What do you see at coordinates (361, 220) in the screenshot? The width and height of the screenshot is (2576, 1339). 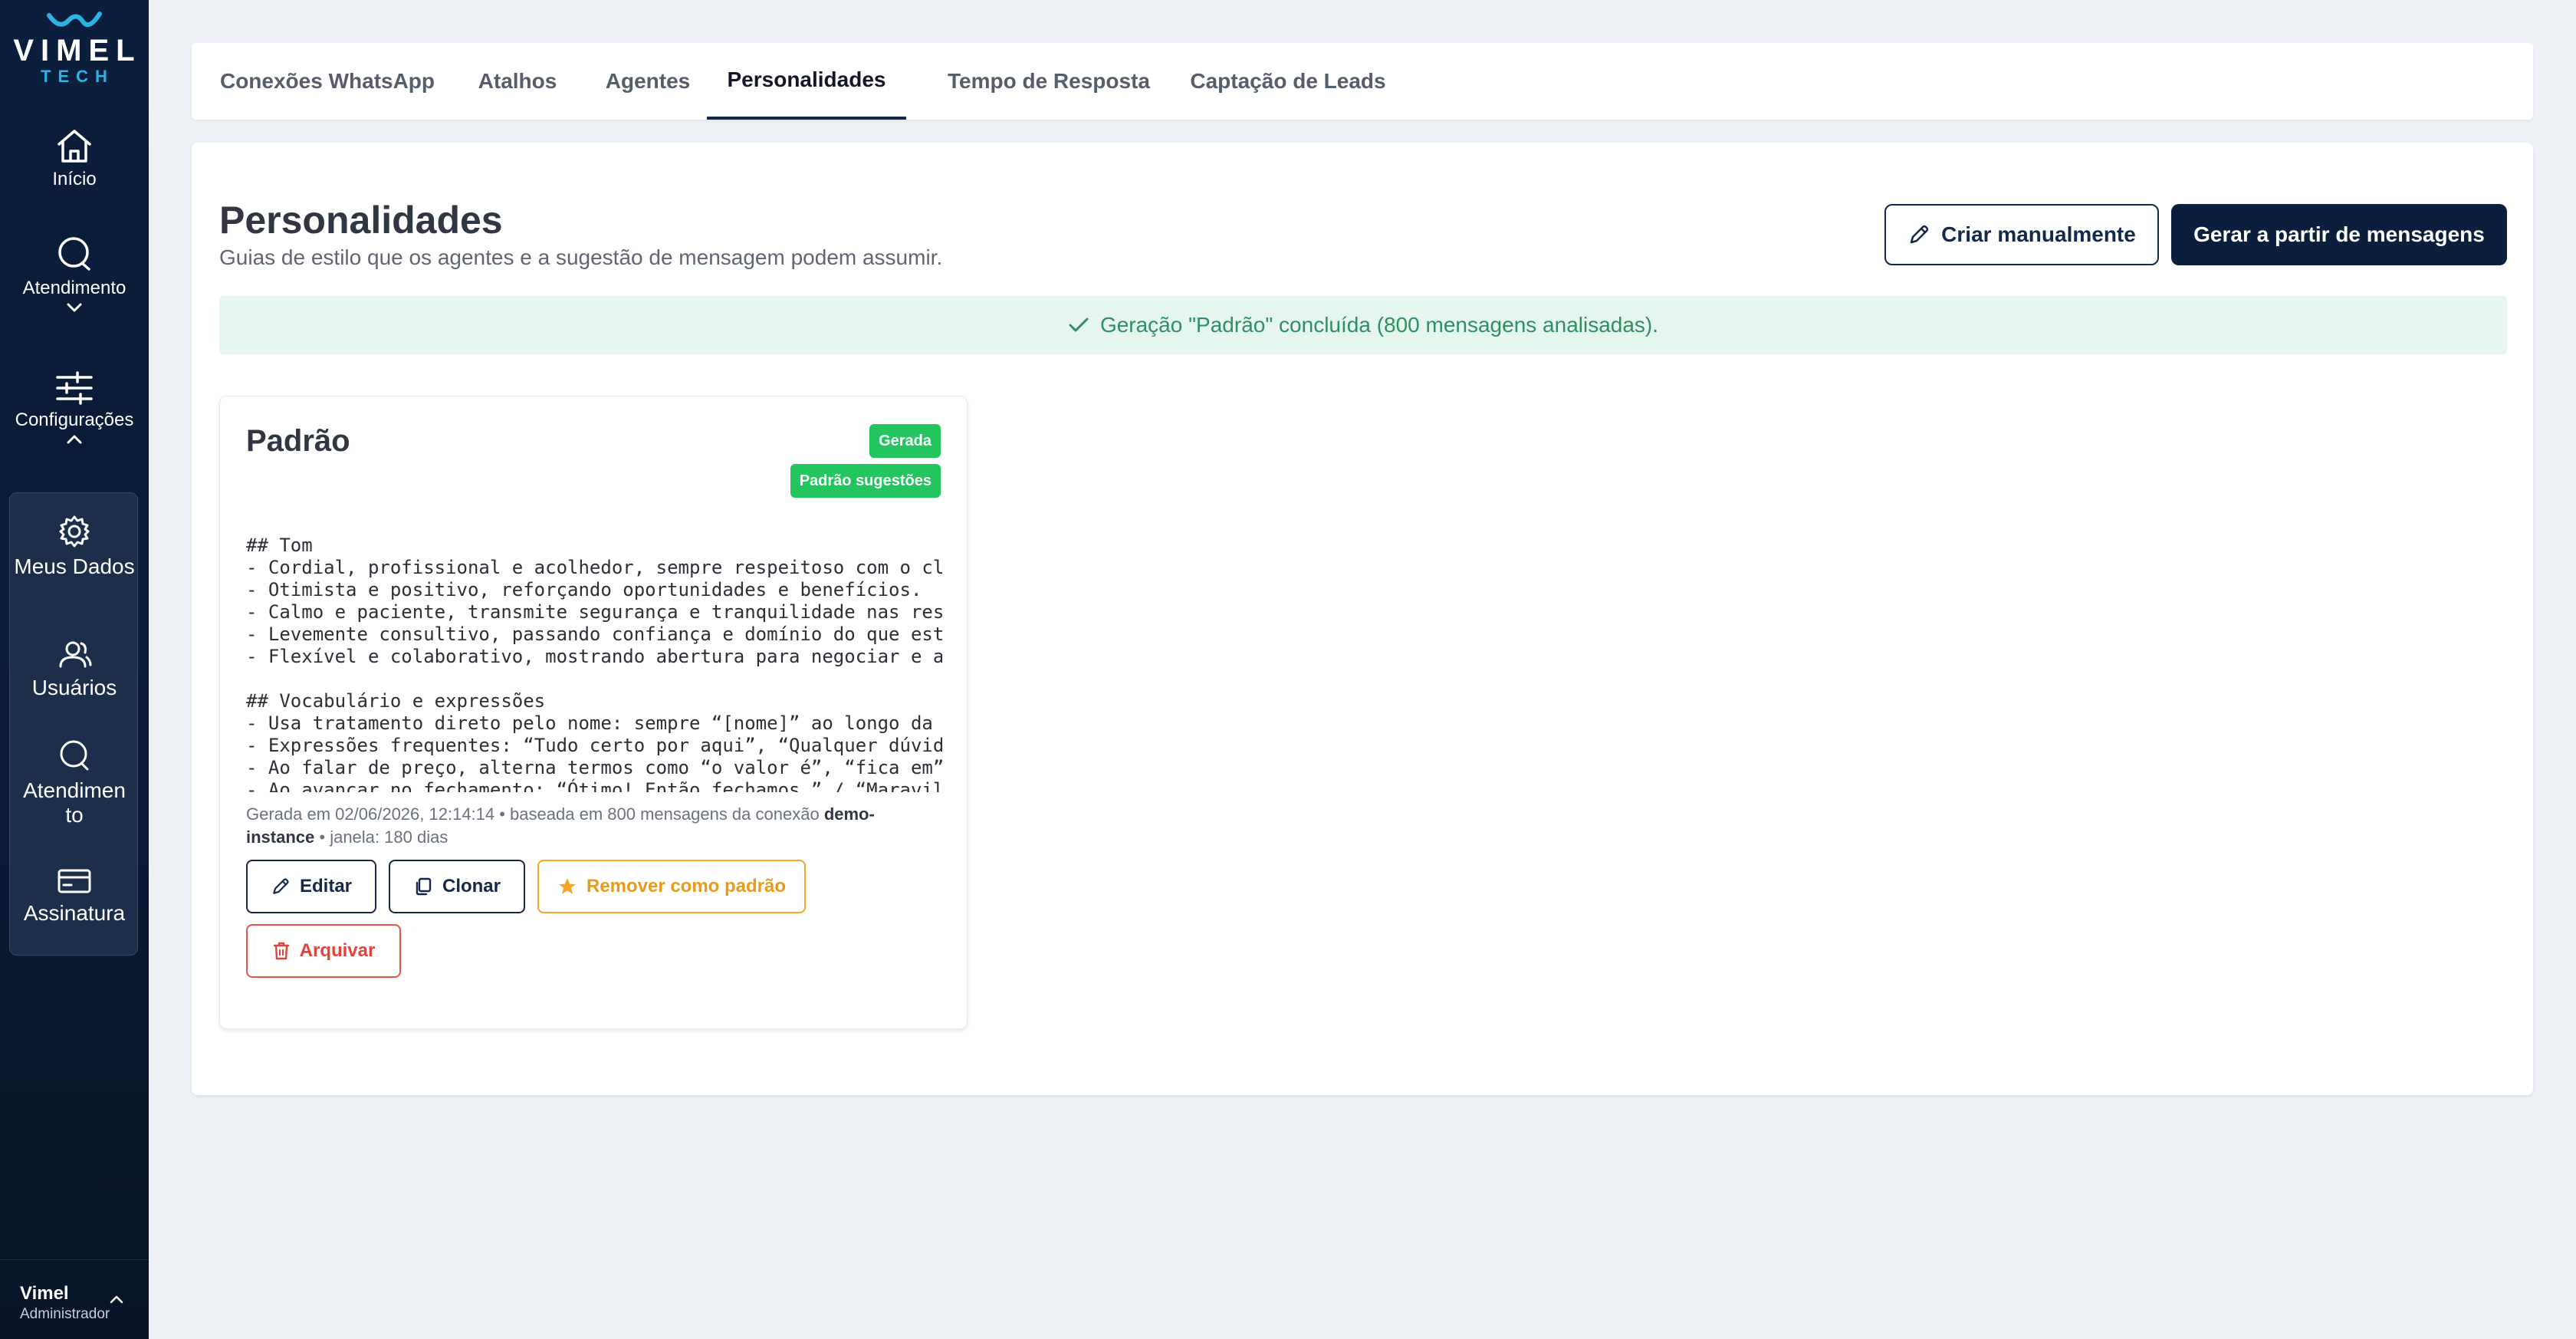 I see `page-title: Personalidades` at bounding box center [361, 220].